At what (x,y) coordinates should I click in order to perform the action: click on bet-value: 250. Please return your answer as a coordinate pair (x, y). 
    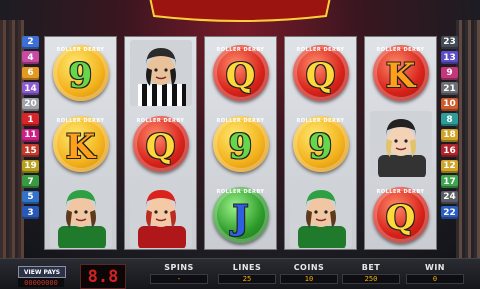
    Looking at the image, I should click on (371, 279).